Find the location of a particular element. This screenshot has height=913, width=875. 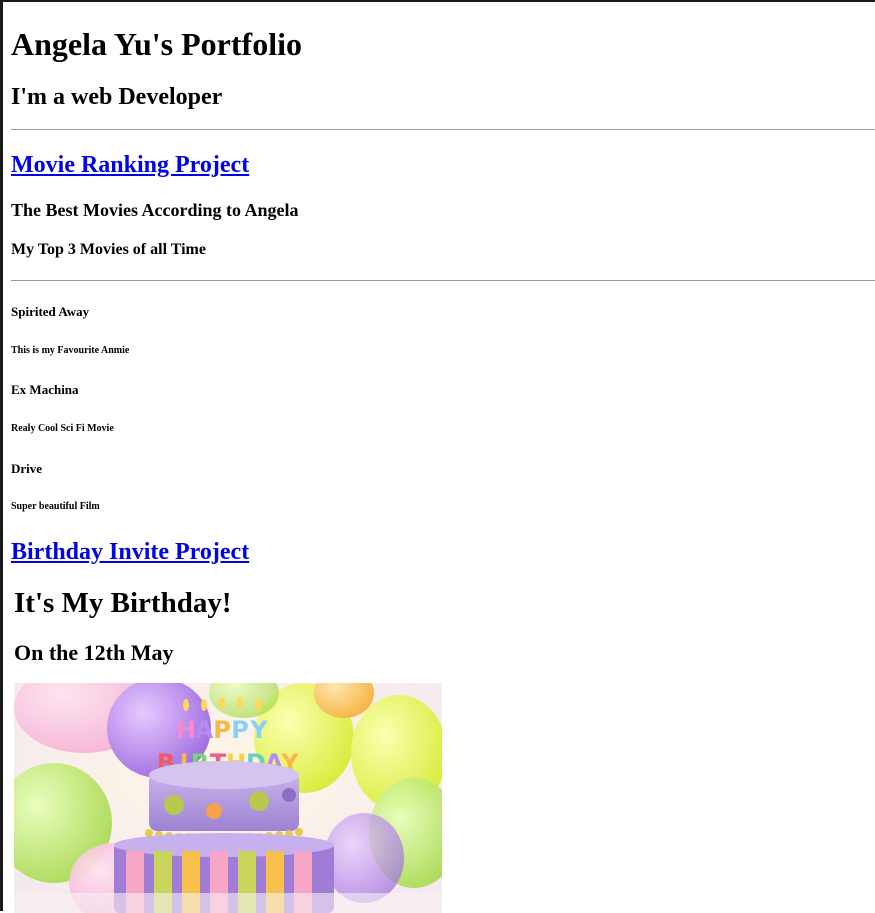

birthday-cake-image: H A P P Y B I R T H D A Y is located at coordinates (228, 798).